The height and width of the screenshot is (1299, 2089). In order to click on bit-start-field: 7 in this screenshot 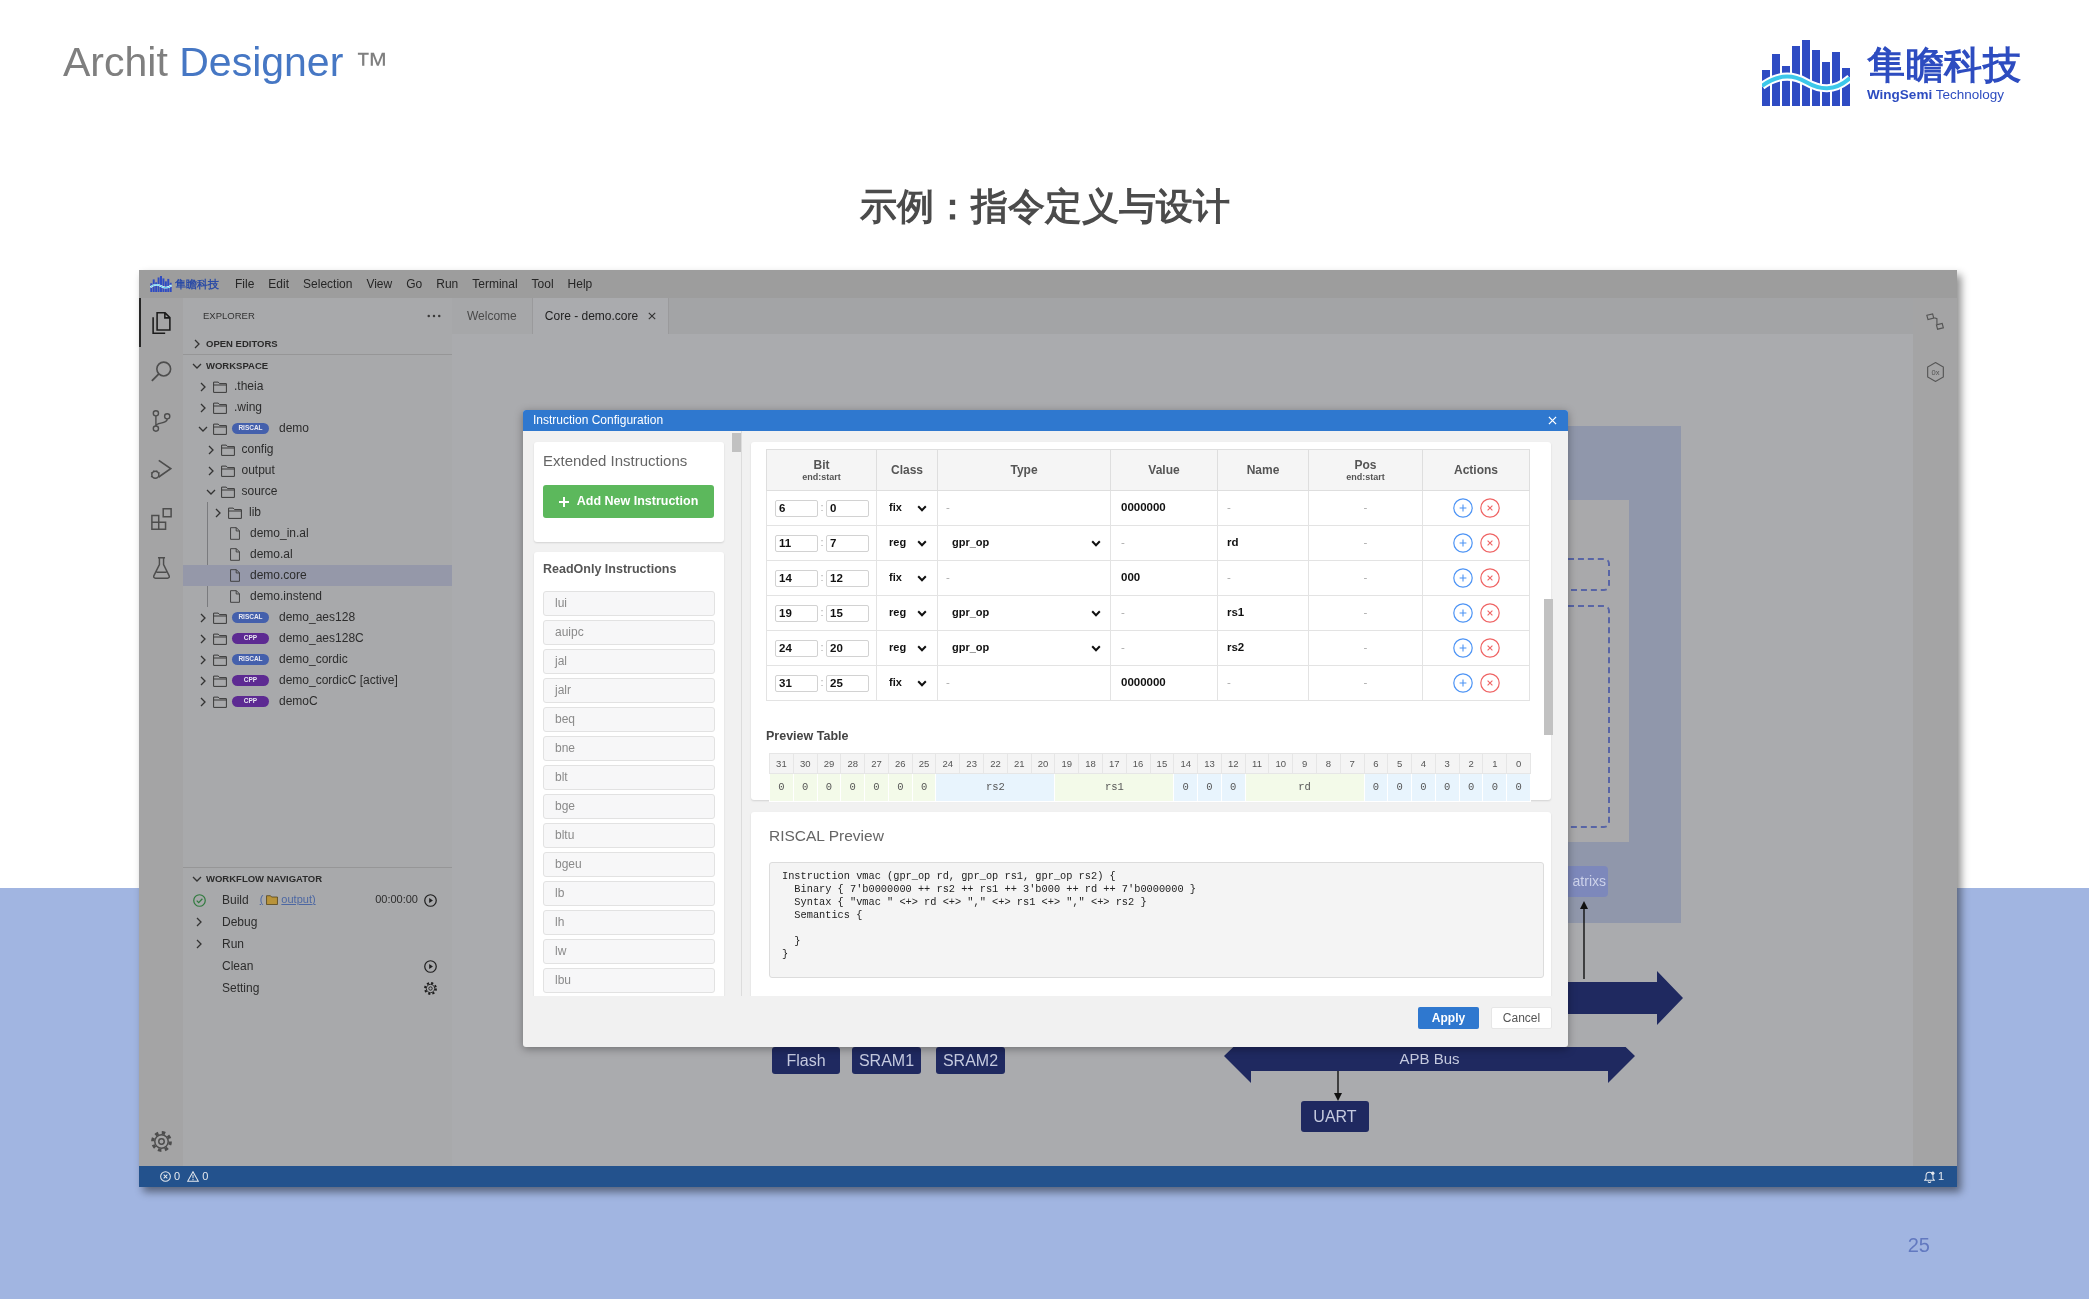, I will do `click(847, 543)`.